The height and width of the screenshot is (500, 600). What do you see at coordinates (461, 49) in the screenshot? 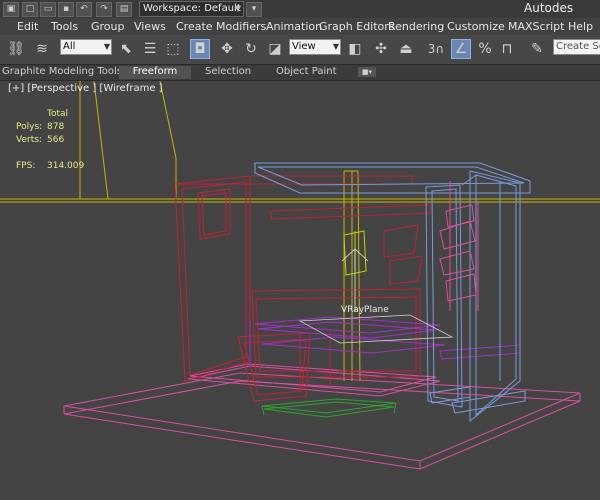
I see `angle-snap-icon: ∠` at bounding box center [461, 49].